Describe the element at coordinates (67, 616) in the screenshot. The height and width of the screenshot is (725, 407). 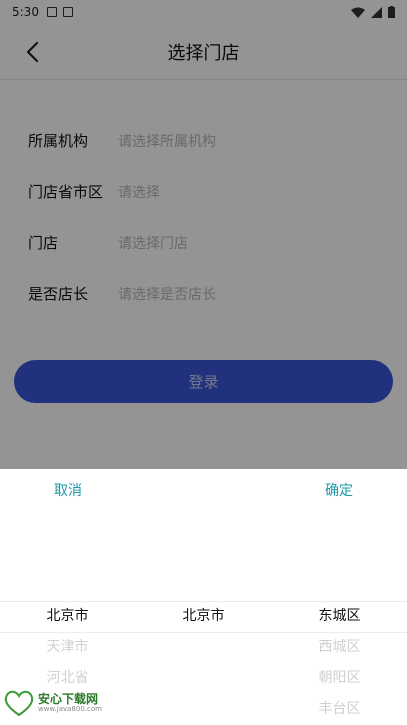
I see `province-option: 北京市` at that location.